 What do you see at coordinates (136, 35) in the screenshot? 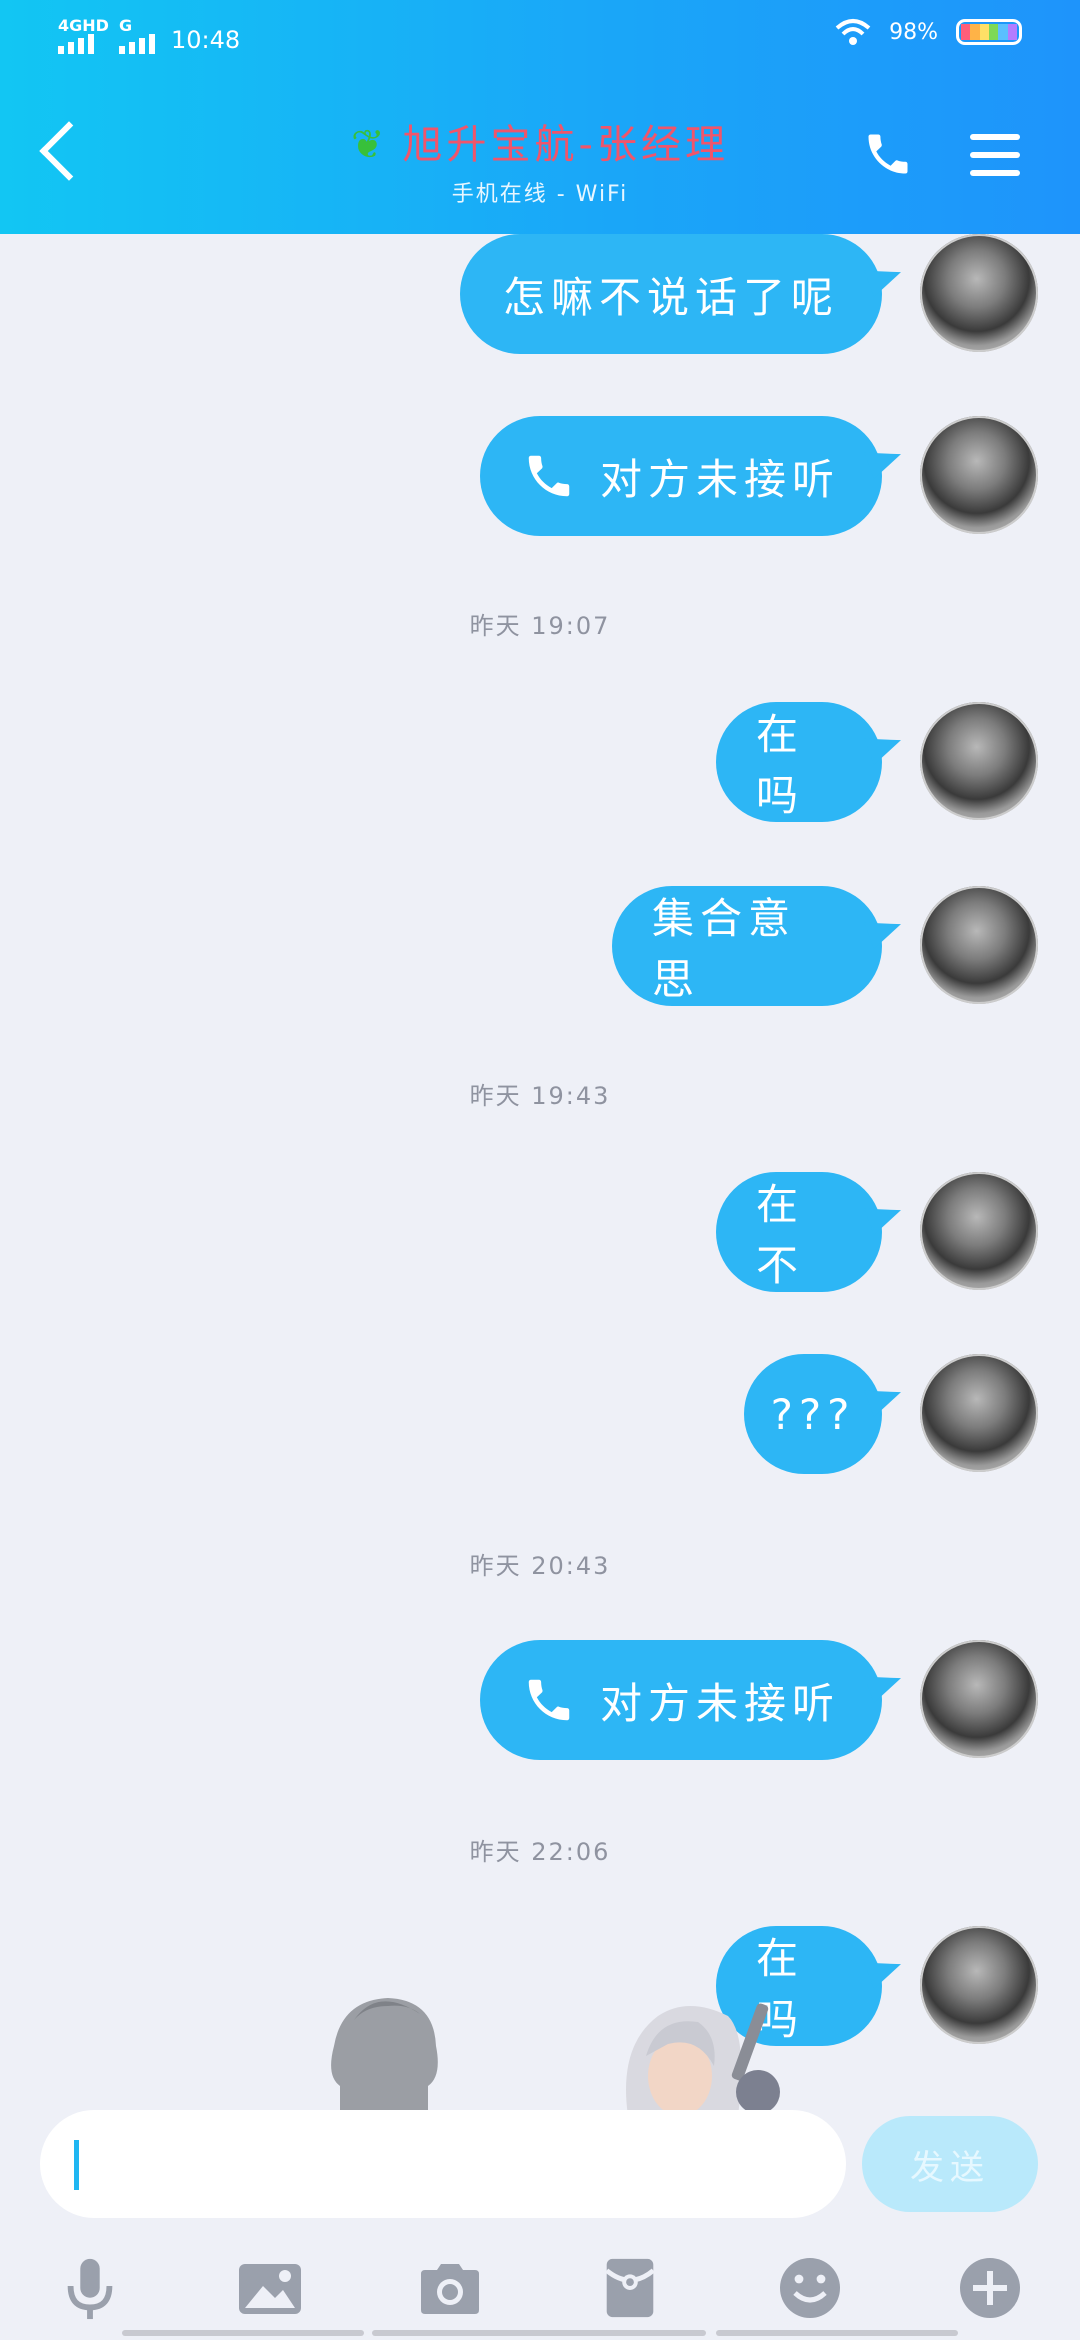
I see `signal-indicator-2: G` at bounding box center [136, 35].